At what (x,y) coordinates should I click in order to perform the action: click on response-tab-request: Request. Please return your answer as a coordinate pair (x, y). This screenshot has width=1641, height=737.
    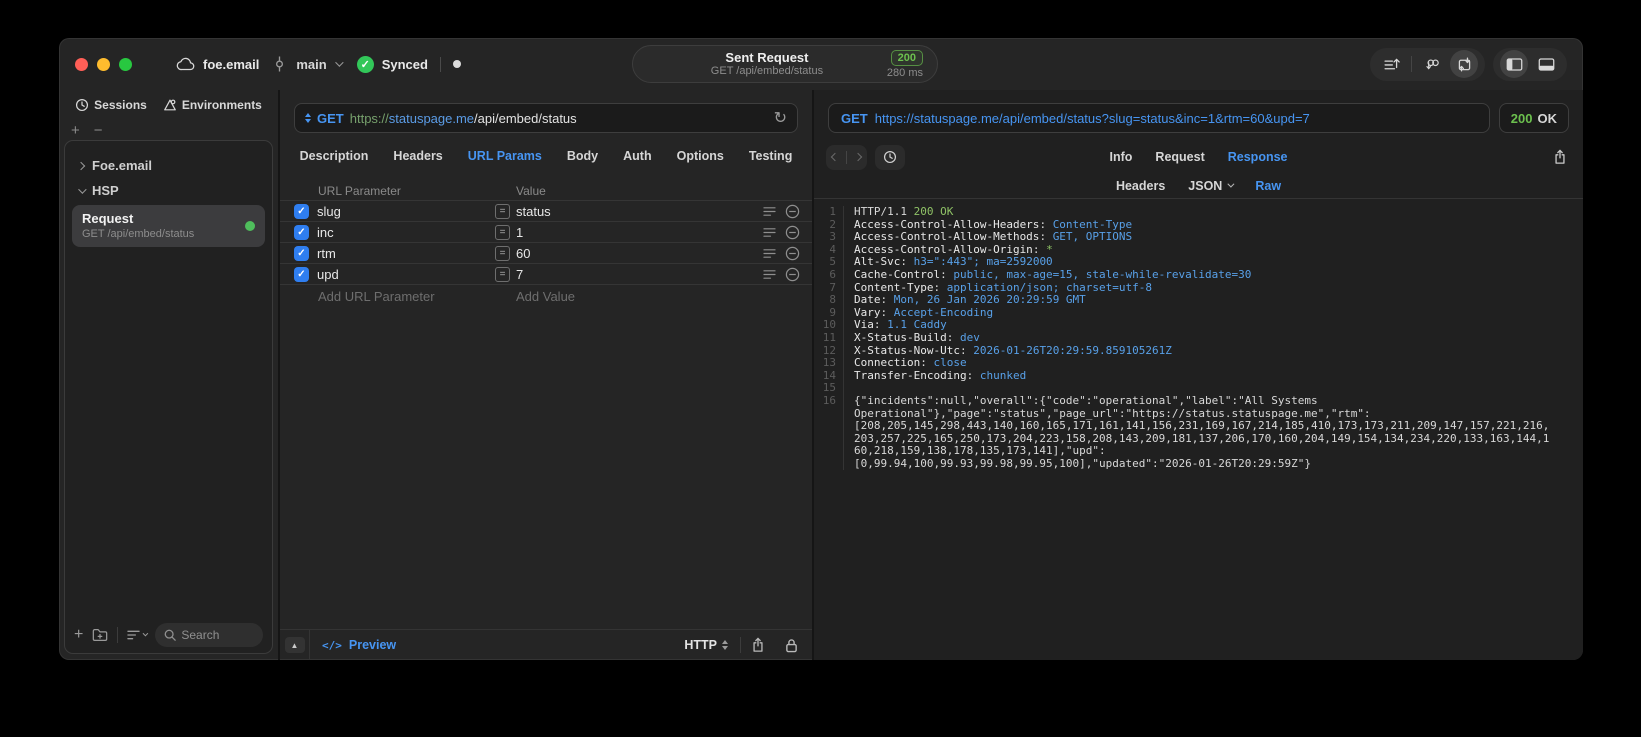
    Looking at the image, I should click on (1179, 157).